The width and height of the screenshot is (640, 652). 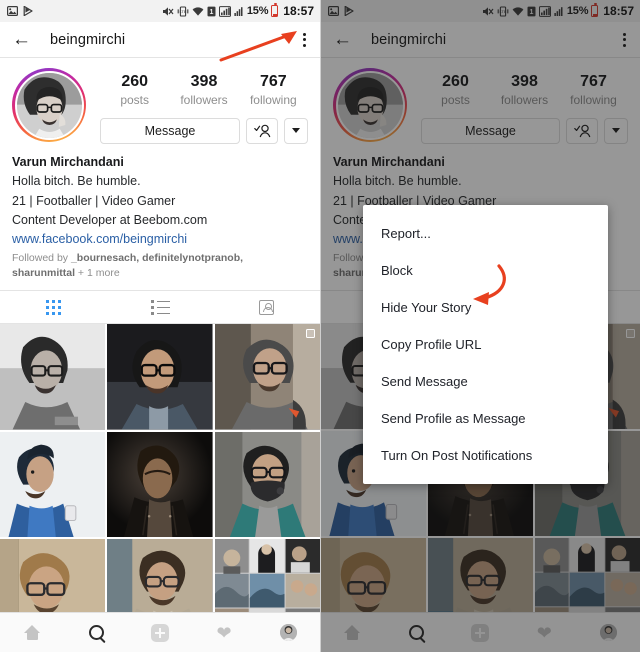 What do you see at coordinates (28, 11) in the screenshot?
I see `play-store-icon` at bounding box center [28, 11].